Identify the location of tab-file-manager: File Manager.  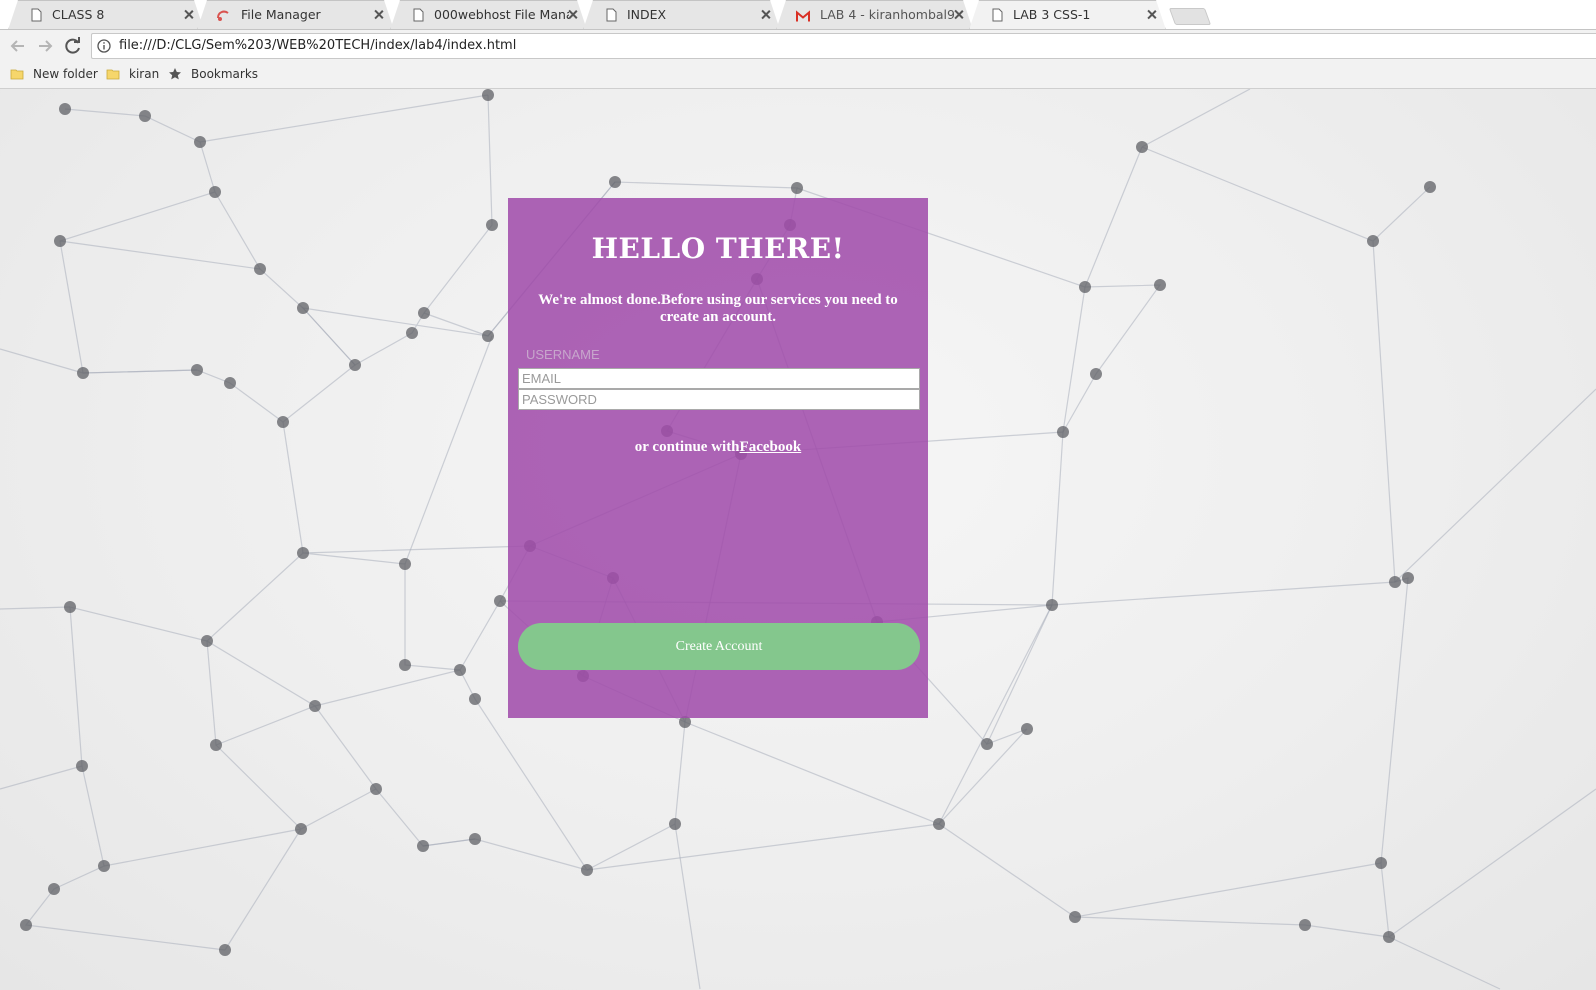
(295, 15).